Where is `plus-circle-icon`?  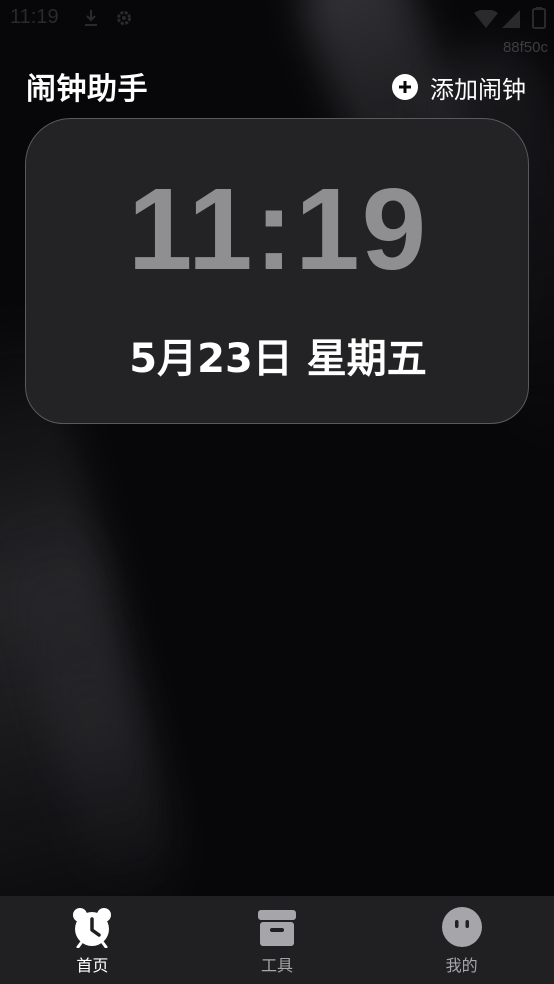 plus-circle-icon is located at coordinates (405, 87).